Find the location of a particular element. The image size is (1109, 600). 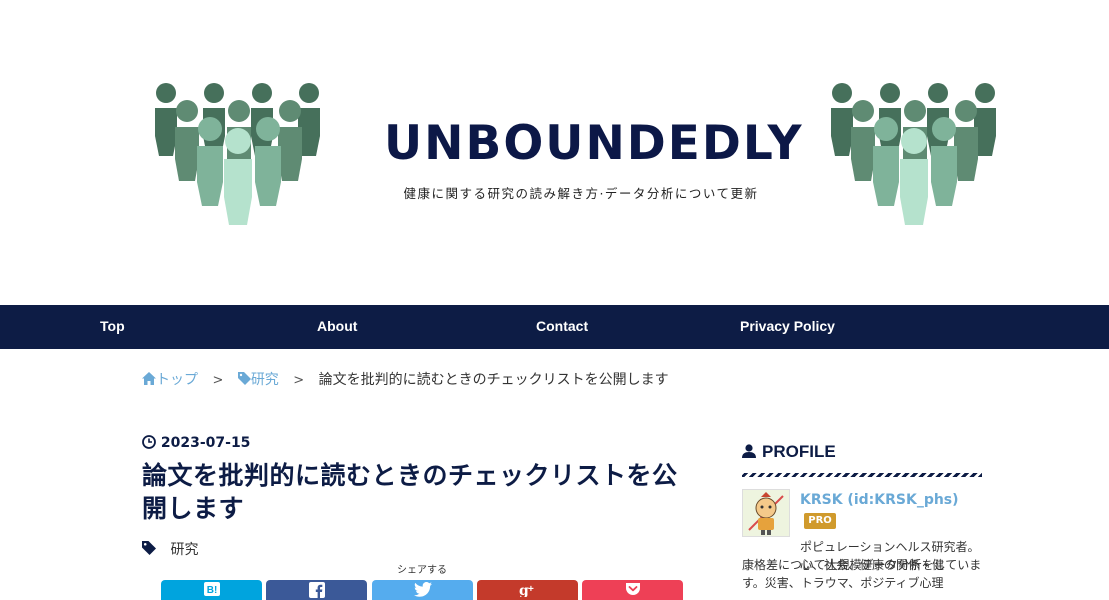

profile-heading-divider is located at coordinates (862, 475).